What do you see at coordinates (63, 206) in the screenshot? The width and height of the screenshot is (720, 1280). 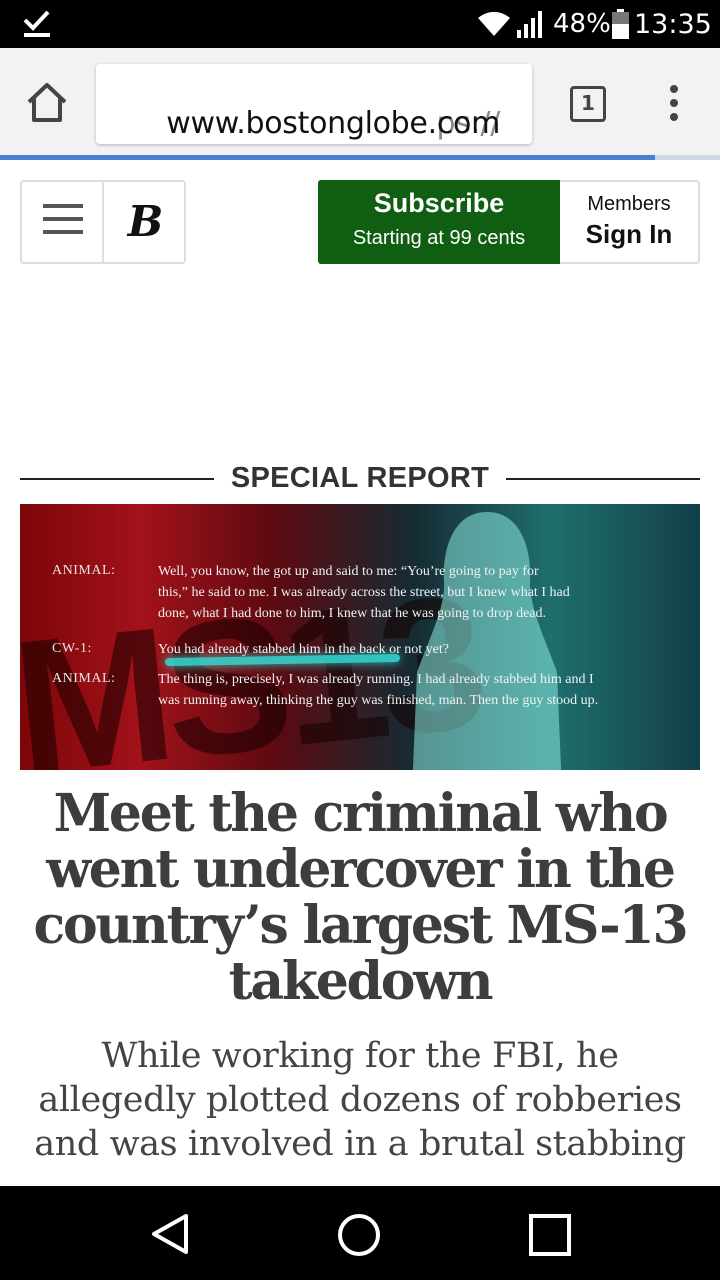 I see `hamburger-icon` at bounding box center [63, 206].